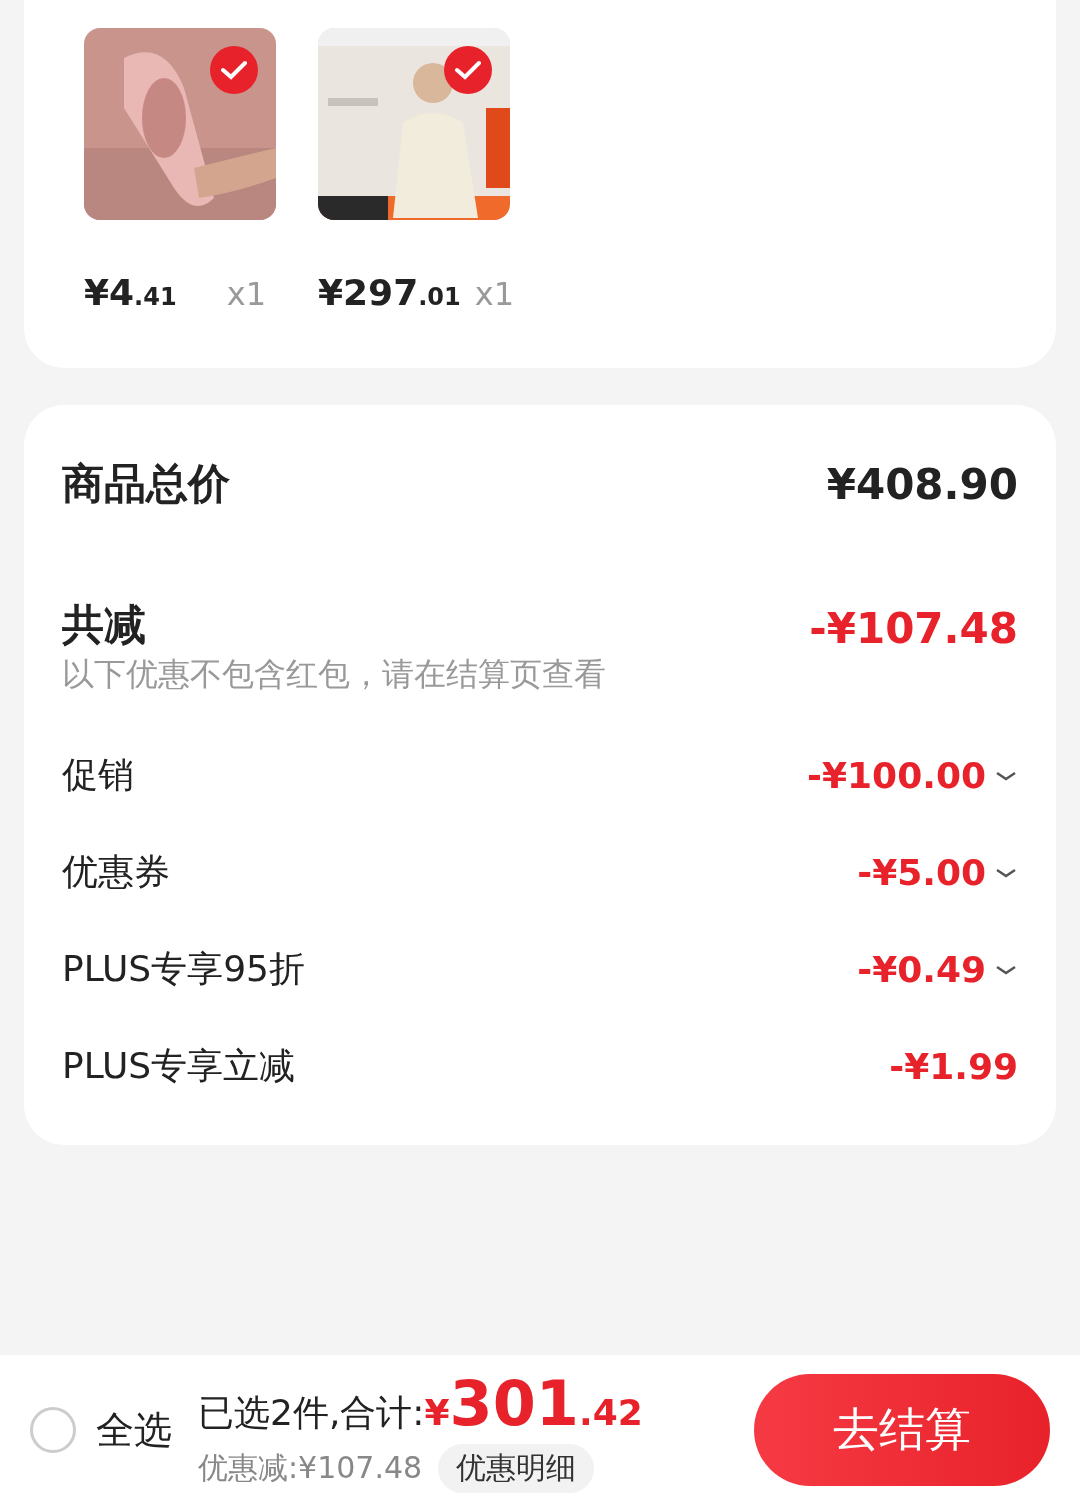  I want to click on discount-row-label: PLUS专享立减, so click(179, 1066).